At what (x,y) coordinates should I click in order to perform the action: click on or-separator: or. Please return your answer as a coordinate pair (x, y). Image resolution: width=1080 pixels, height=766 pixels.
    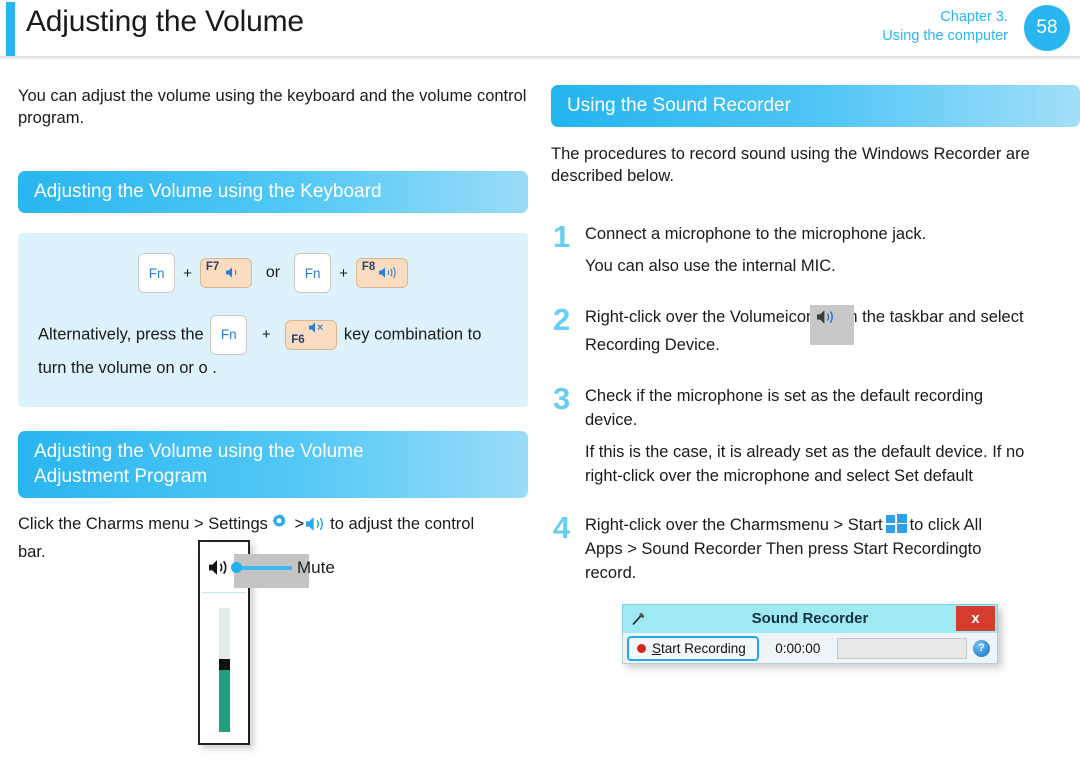
    Looking at the image, I should click on (273, 272).